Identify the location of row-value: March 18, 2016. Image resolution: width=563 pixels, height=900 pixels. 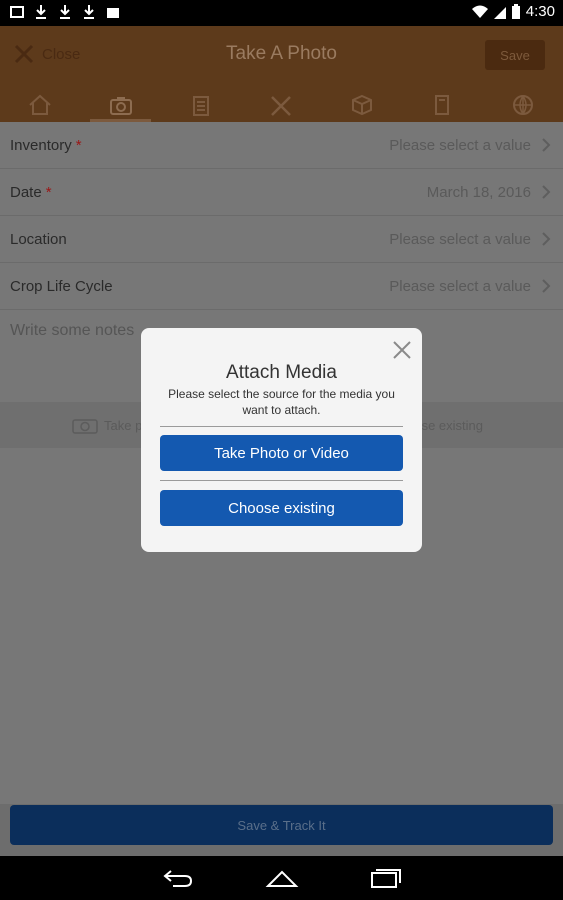
(489, 192).